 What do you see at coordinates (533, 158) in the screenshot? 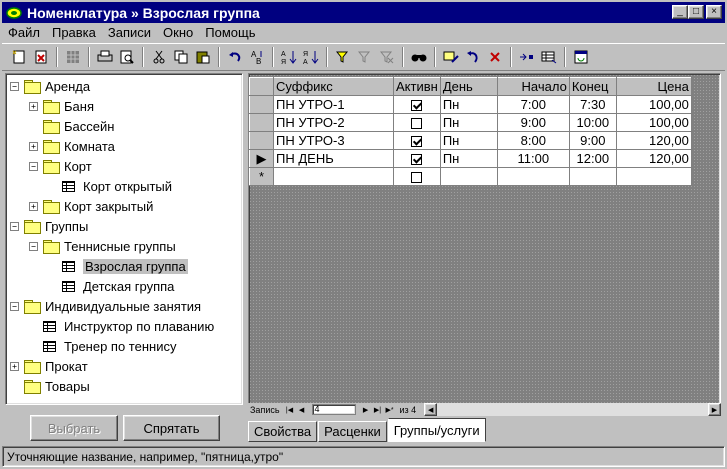
I see `cell-start: 11:00` at bounding box center [533, 158].